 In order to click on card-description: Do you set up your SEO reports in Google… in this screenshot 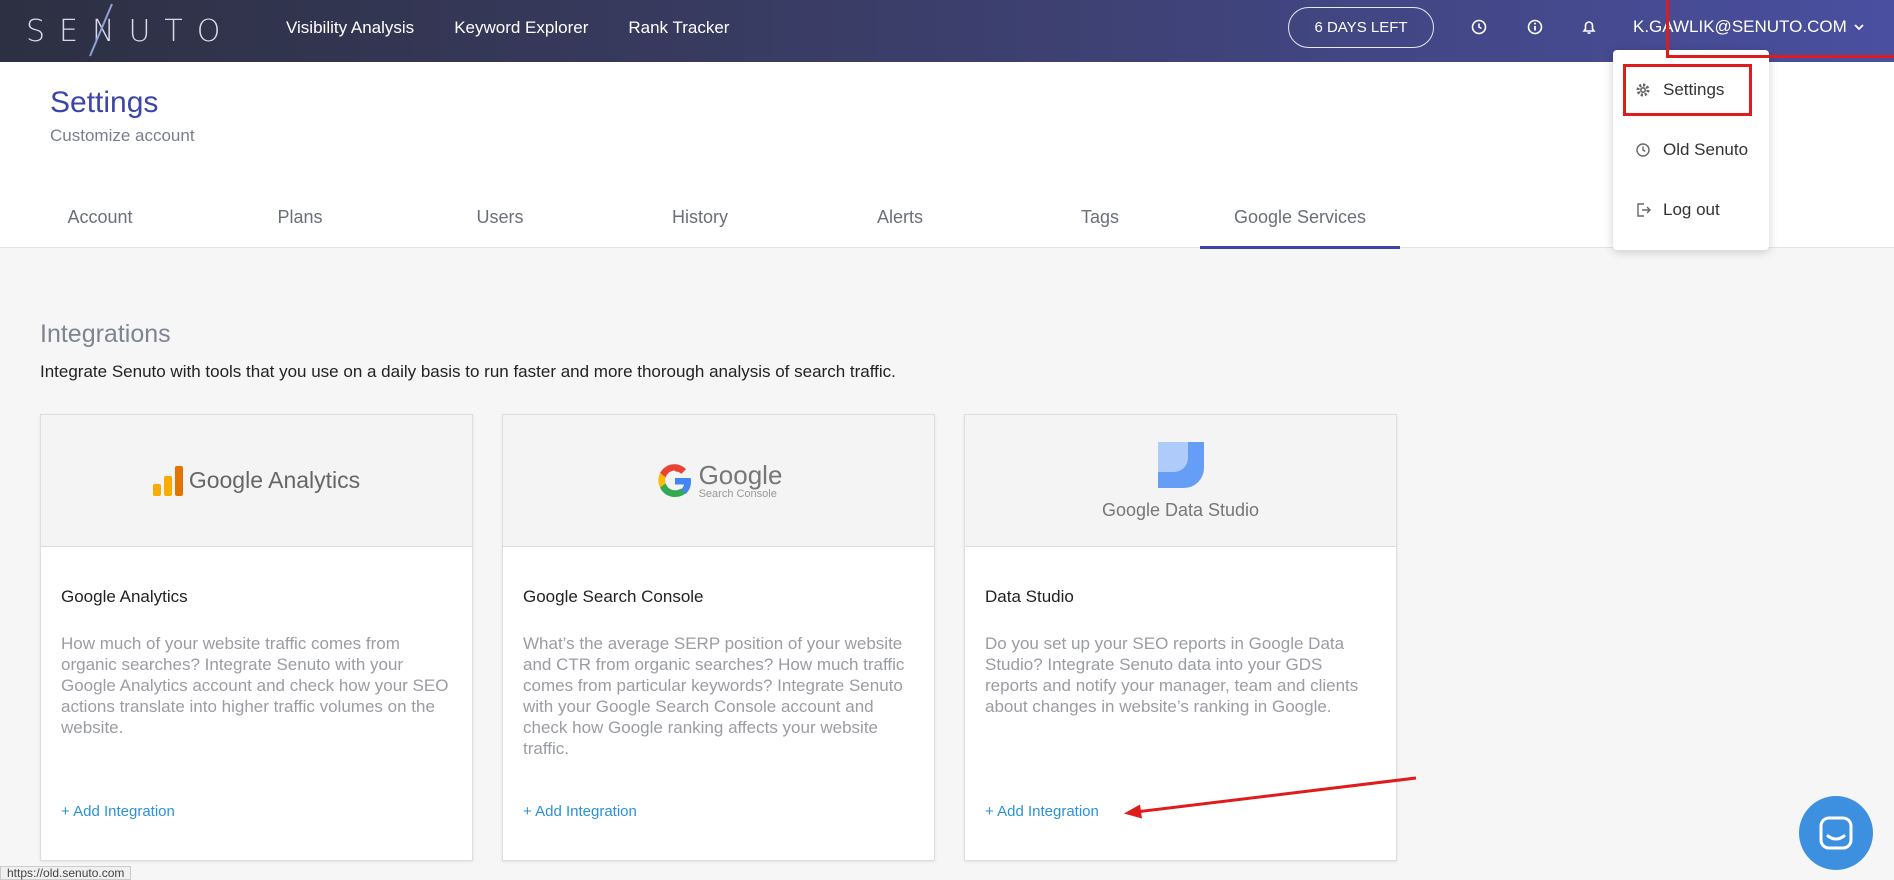, I will do `click(1172, 675)`.